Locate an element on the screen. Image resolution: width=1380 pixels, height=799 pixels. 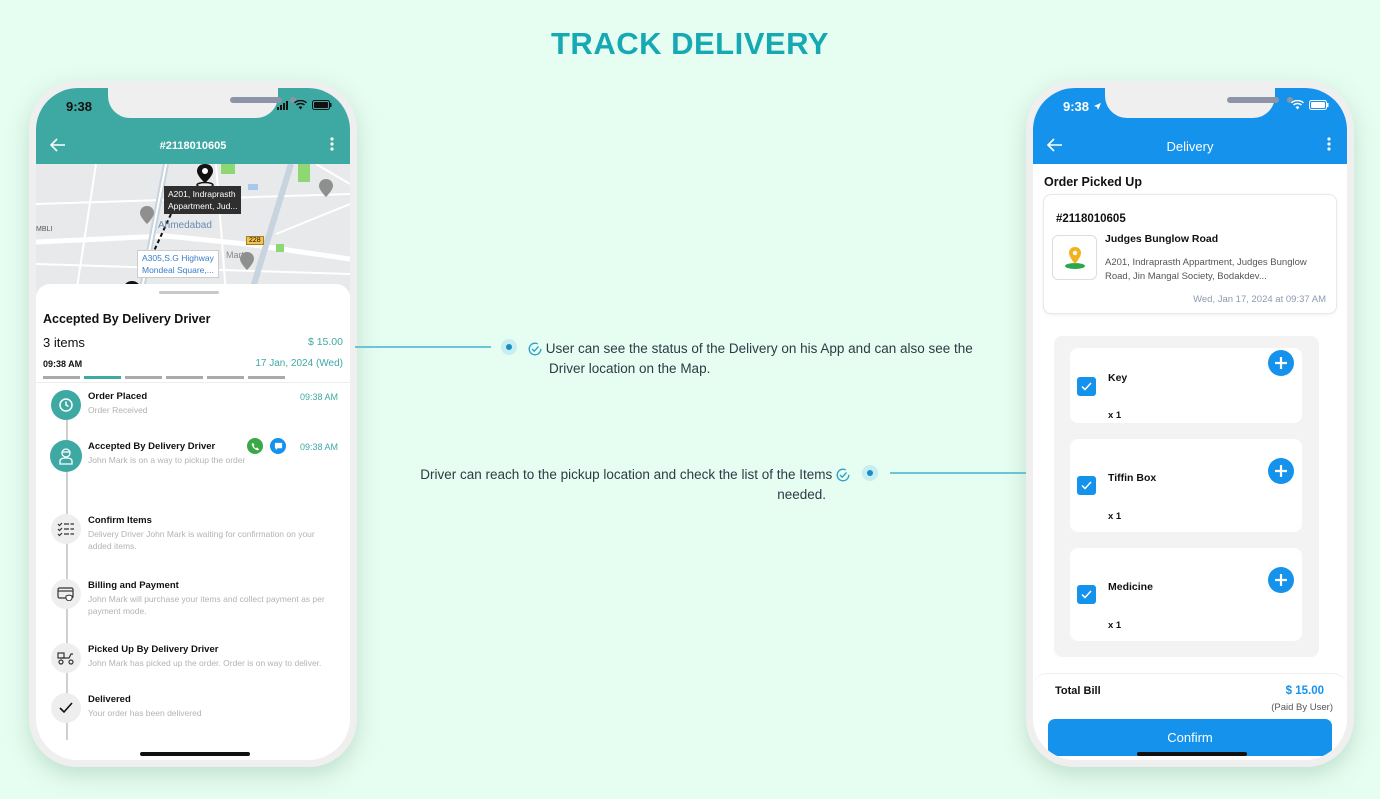
pickup-pin-icon is located at coordinates (205, 176).